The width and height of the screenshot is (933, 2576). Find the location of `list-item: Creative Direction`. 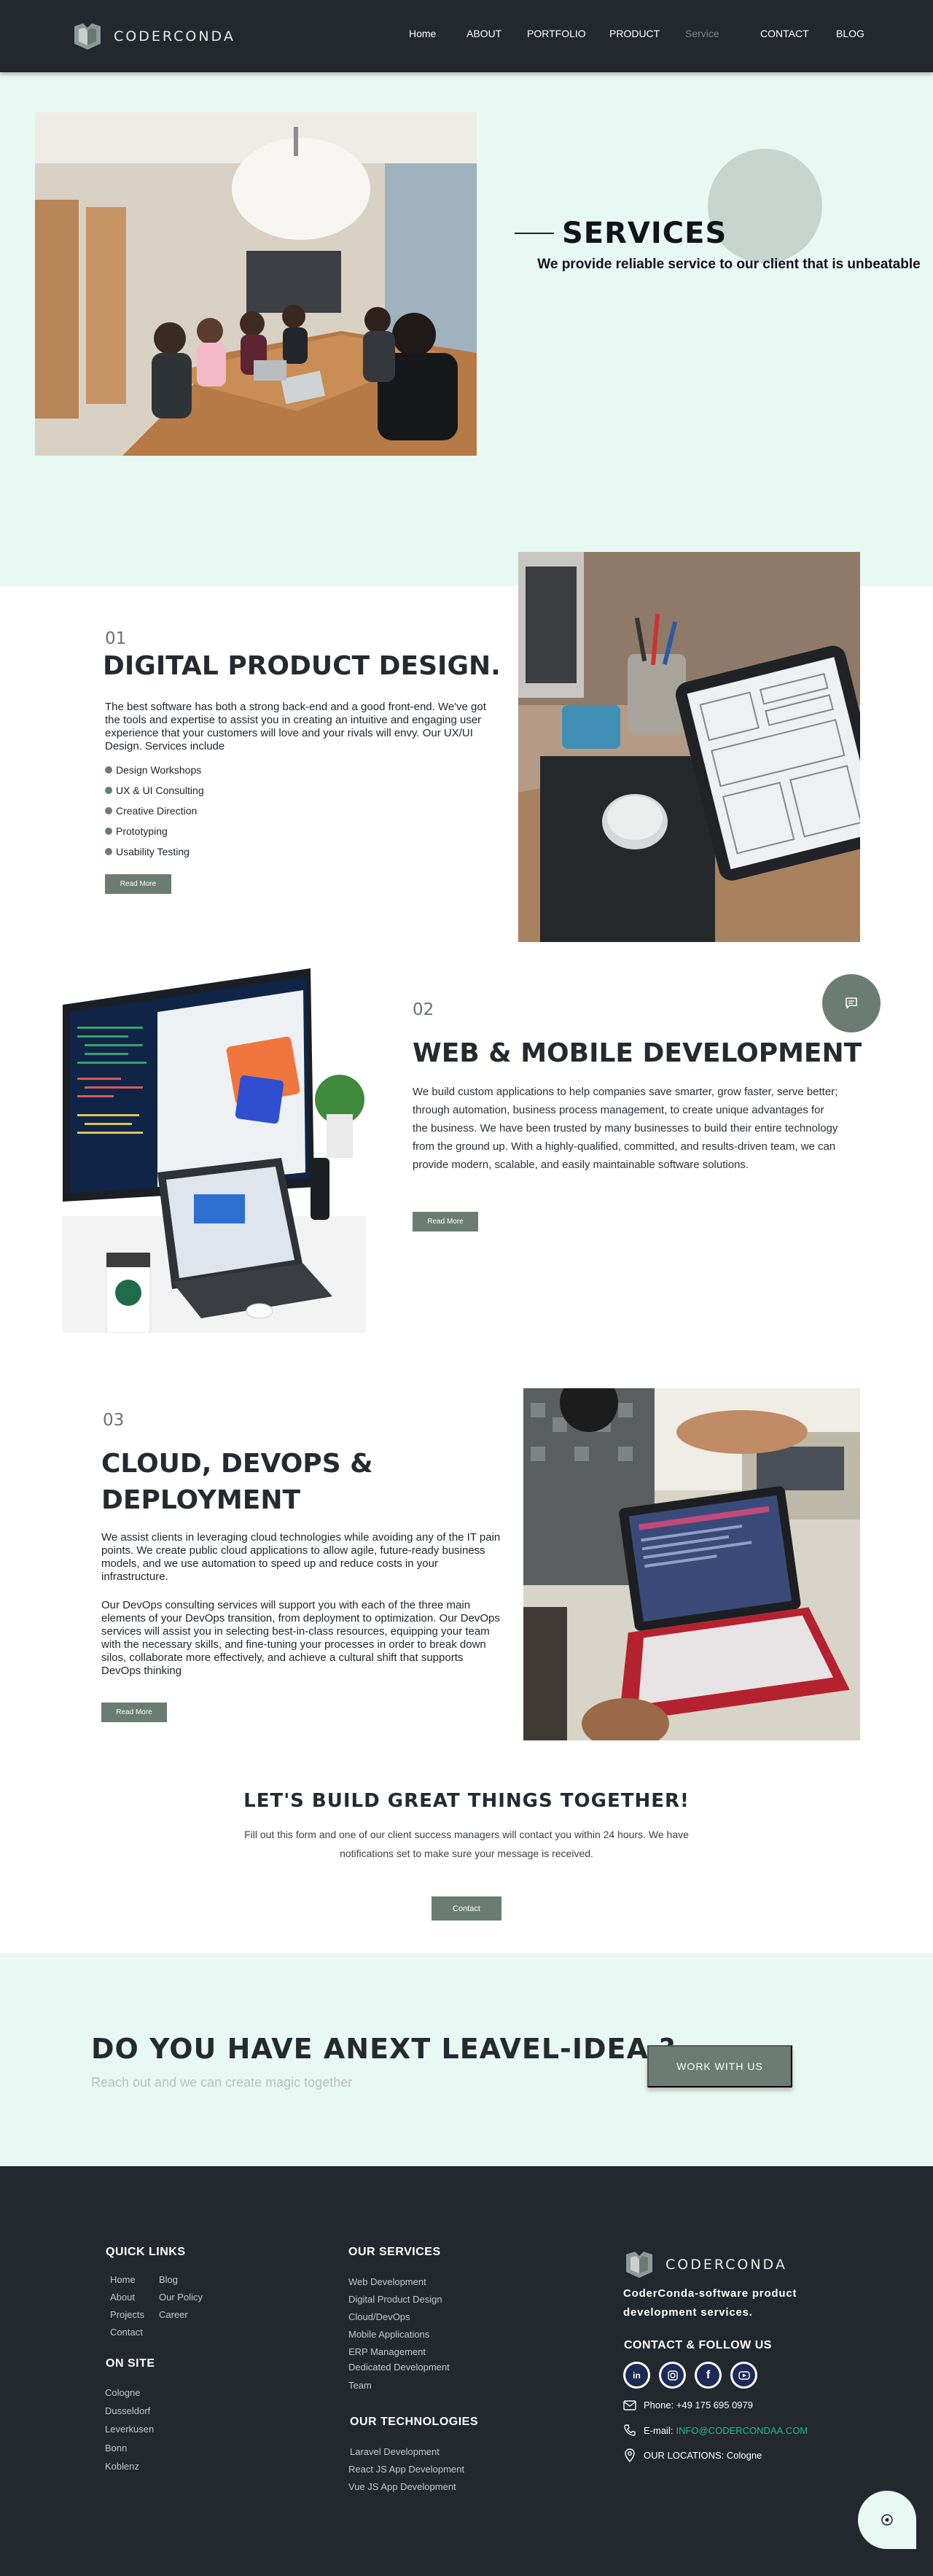

list-item: Creative Direction is located at coordinates (154, 814).